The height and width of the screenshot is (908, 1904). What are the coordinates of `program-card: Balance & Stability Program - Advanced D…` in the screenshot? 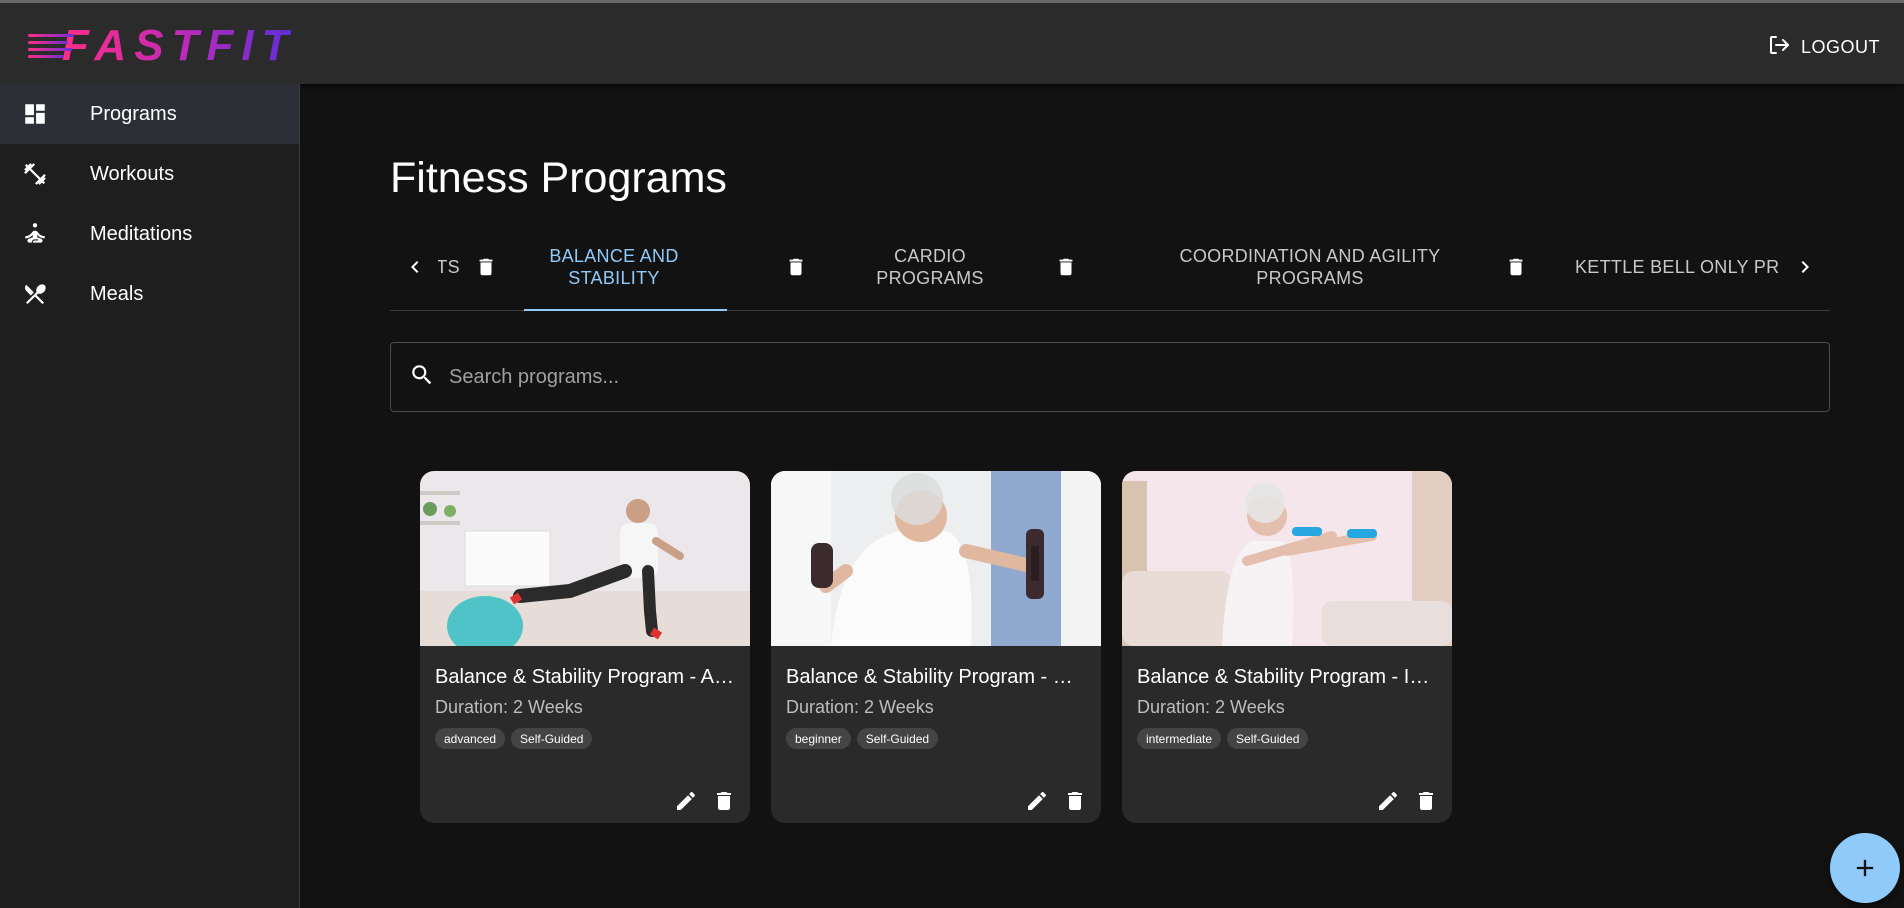 It's located at (585, 647).